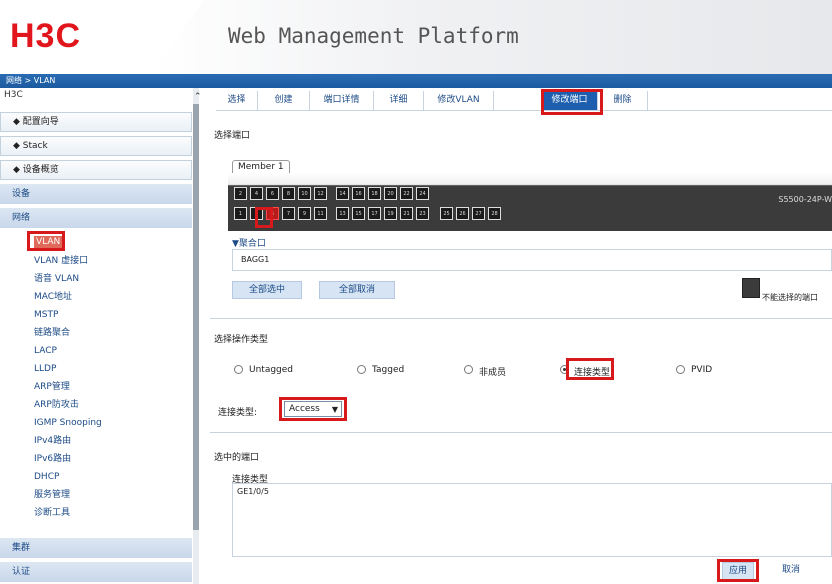  What do you see at coordinates (255, 259) in the screenshot?
I see `aggregation-port-item: BAGG1` at bounding box center [255, 259].